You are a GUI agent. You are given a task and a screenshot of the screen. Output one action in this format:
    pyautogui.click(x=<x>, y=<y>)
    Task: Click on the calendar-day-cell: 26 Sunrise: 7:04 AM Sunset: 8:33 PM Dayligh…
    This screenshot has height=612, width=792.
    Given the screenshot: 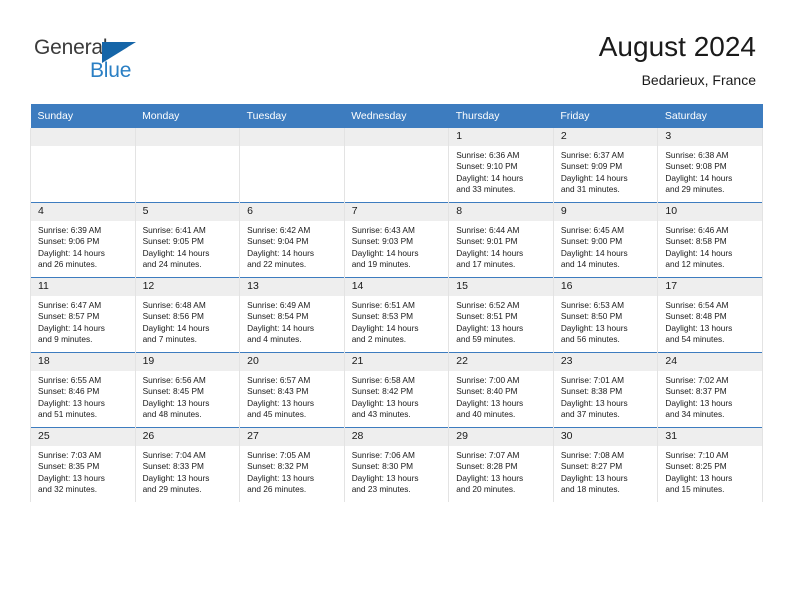 What is the action you would take?
    pyautogui.click(x=187, y=464)
    